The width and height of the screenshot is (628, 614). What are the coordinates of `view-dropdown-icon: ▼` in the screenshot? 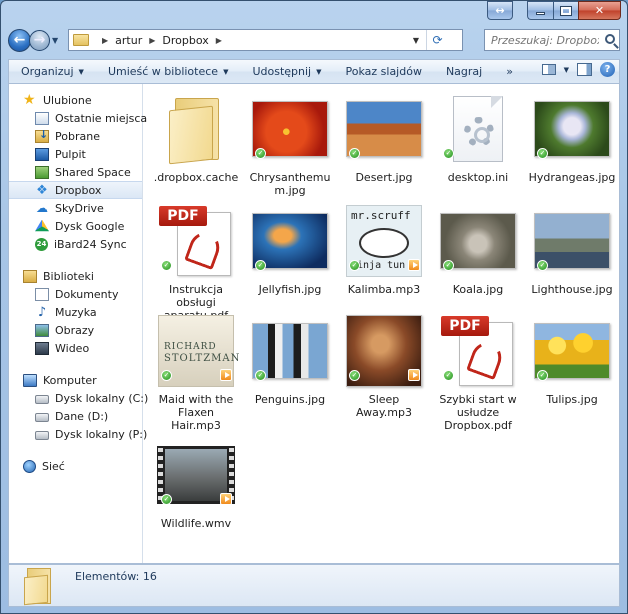 It's located at (566, 70).